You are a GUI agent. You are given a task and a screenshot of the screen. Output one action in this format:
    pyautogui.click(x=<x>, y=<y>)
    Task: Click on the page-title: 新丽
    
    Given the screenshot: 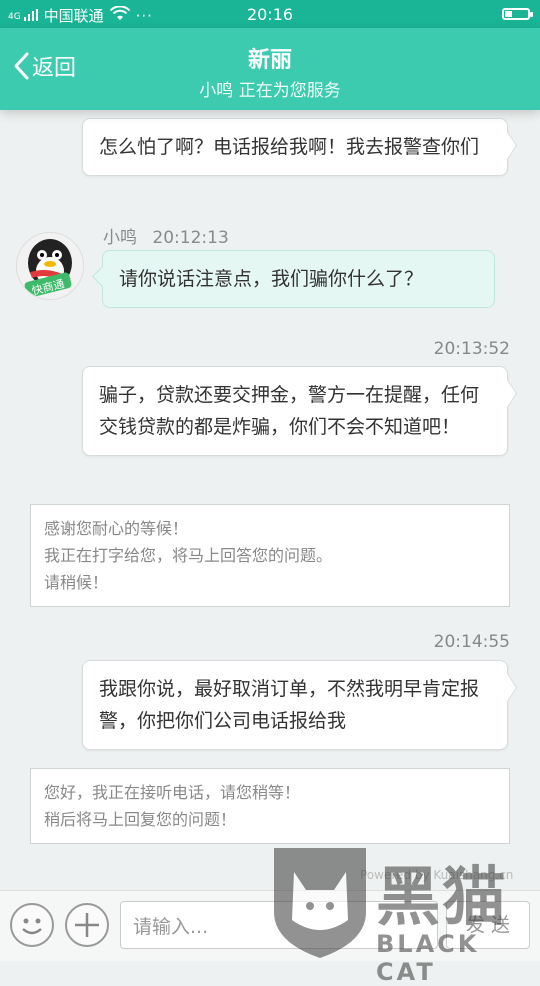 What is the action you would take?
    pyautogui.click(x=269, y=60)
    